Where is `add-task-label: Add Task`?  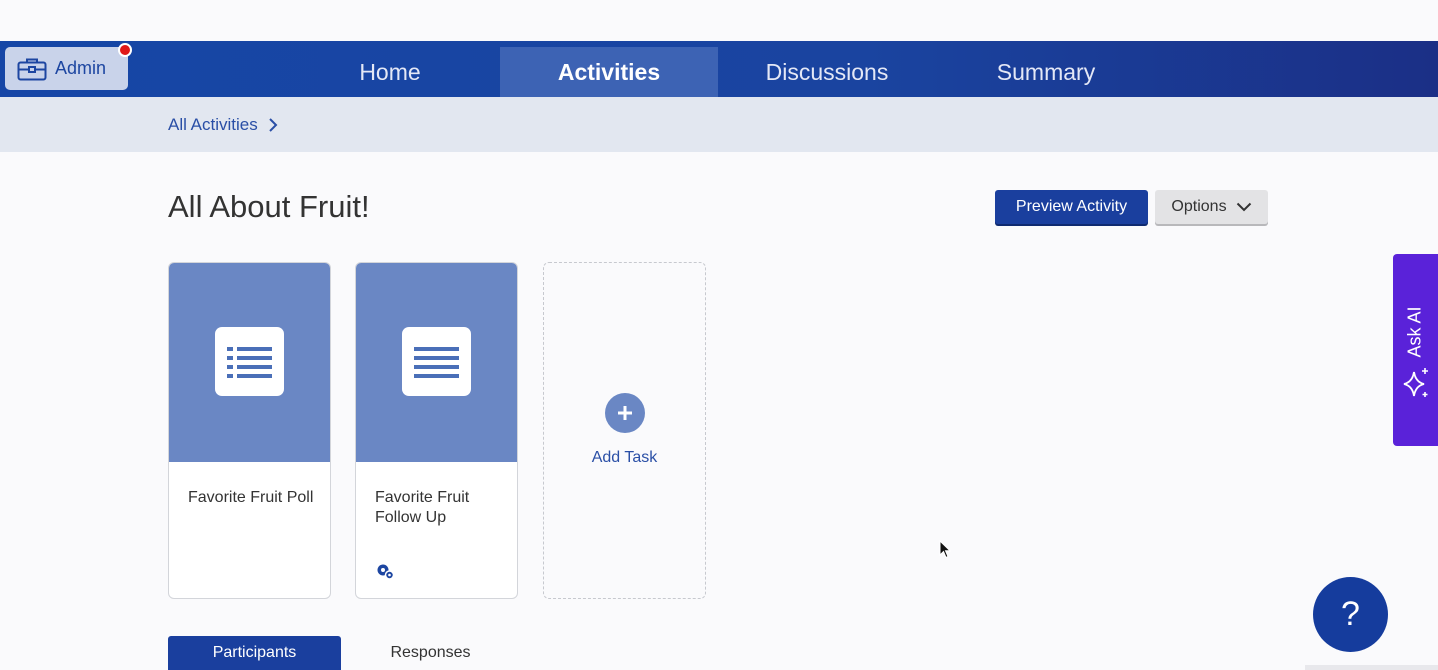 add-task-label: Add Task is located at coordinates (624, 457).